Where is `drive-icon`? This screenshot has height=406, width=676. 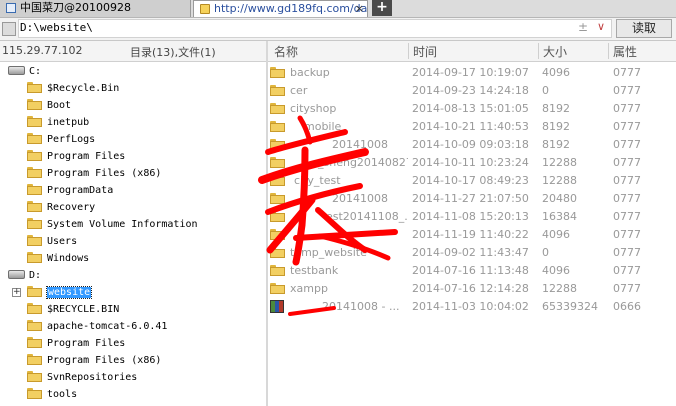
drive-icon is located at coordinates (9, 29).